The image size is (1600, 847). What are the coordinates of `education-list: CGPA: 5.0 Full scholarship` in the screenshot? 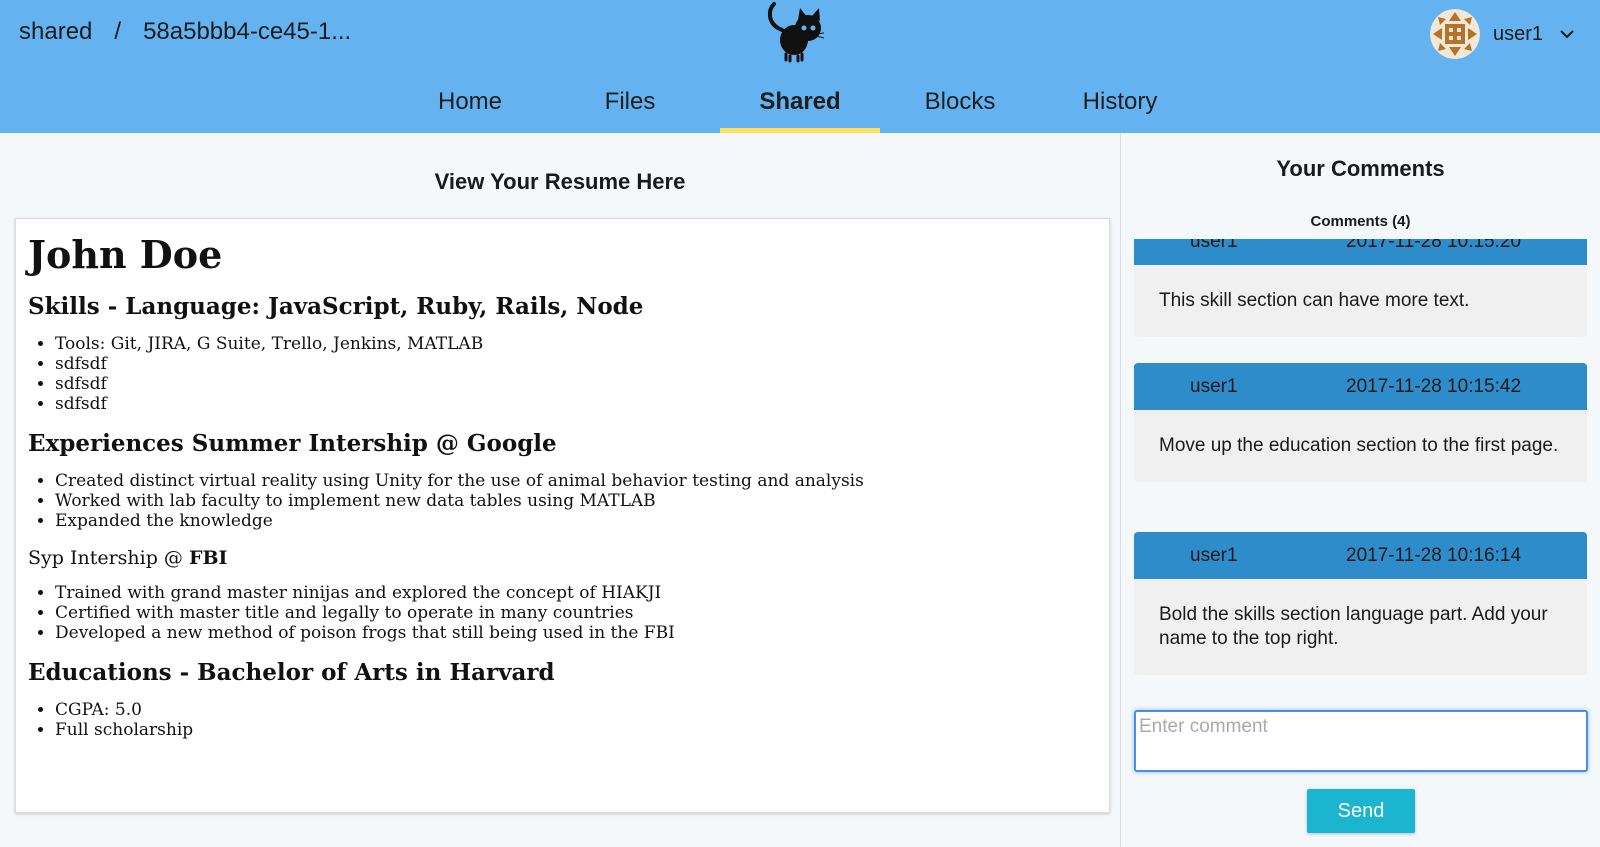 It's located at (576, 720).